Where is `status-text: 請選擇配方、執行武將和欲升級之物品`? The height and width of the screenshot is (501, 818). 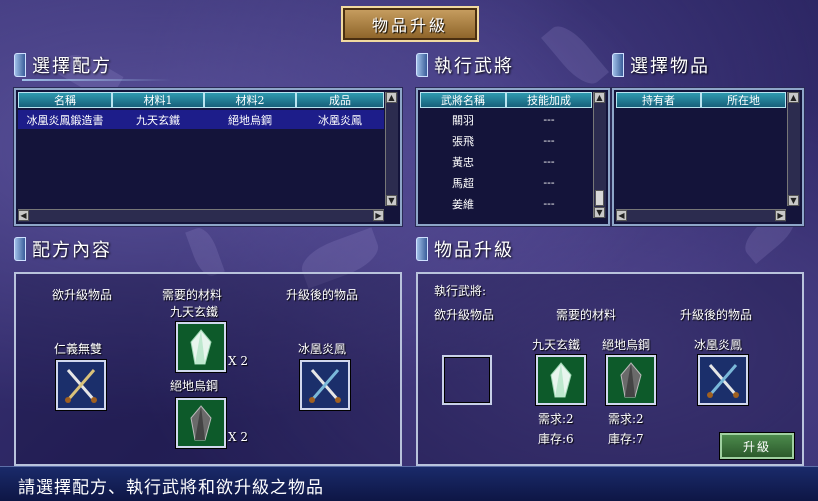
status-text: 請選擇配方、執行武將和欲升級之物品 is located at coordinates (171, 488).